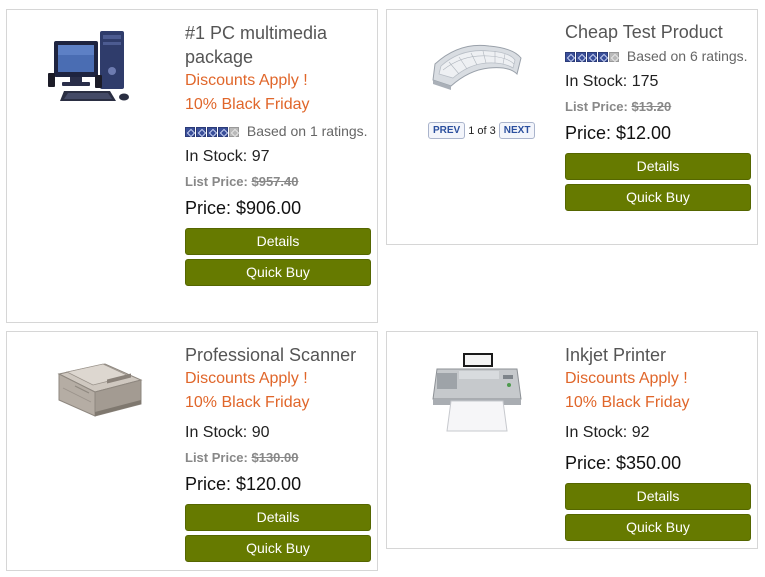  I want to click on product-title: #1 PC multimedia package, so click(279, 45).